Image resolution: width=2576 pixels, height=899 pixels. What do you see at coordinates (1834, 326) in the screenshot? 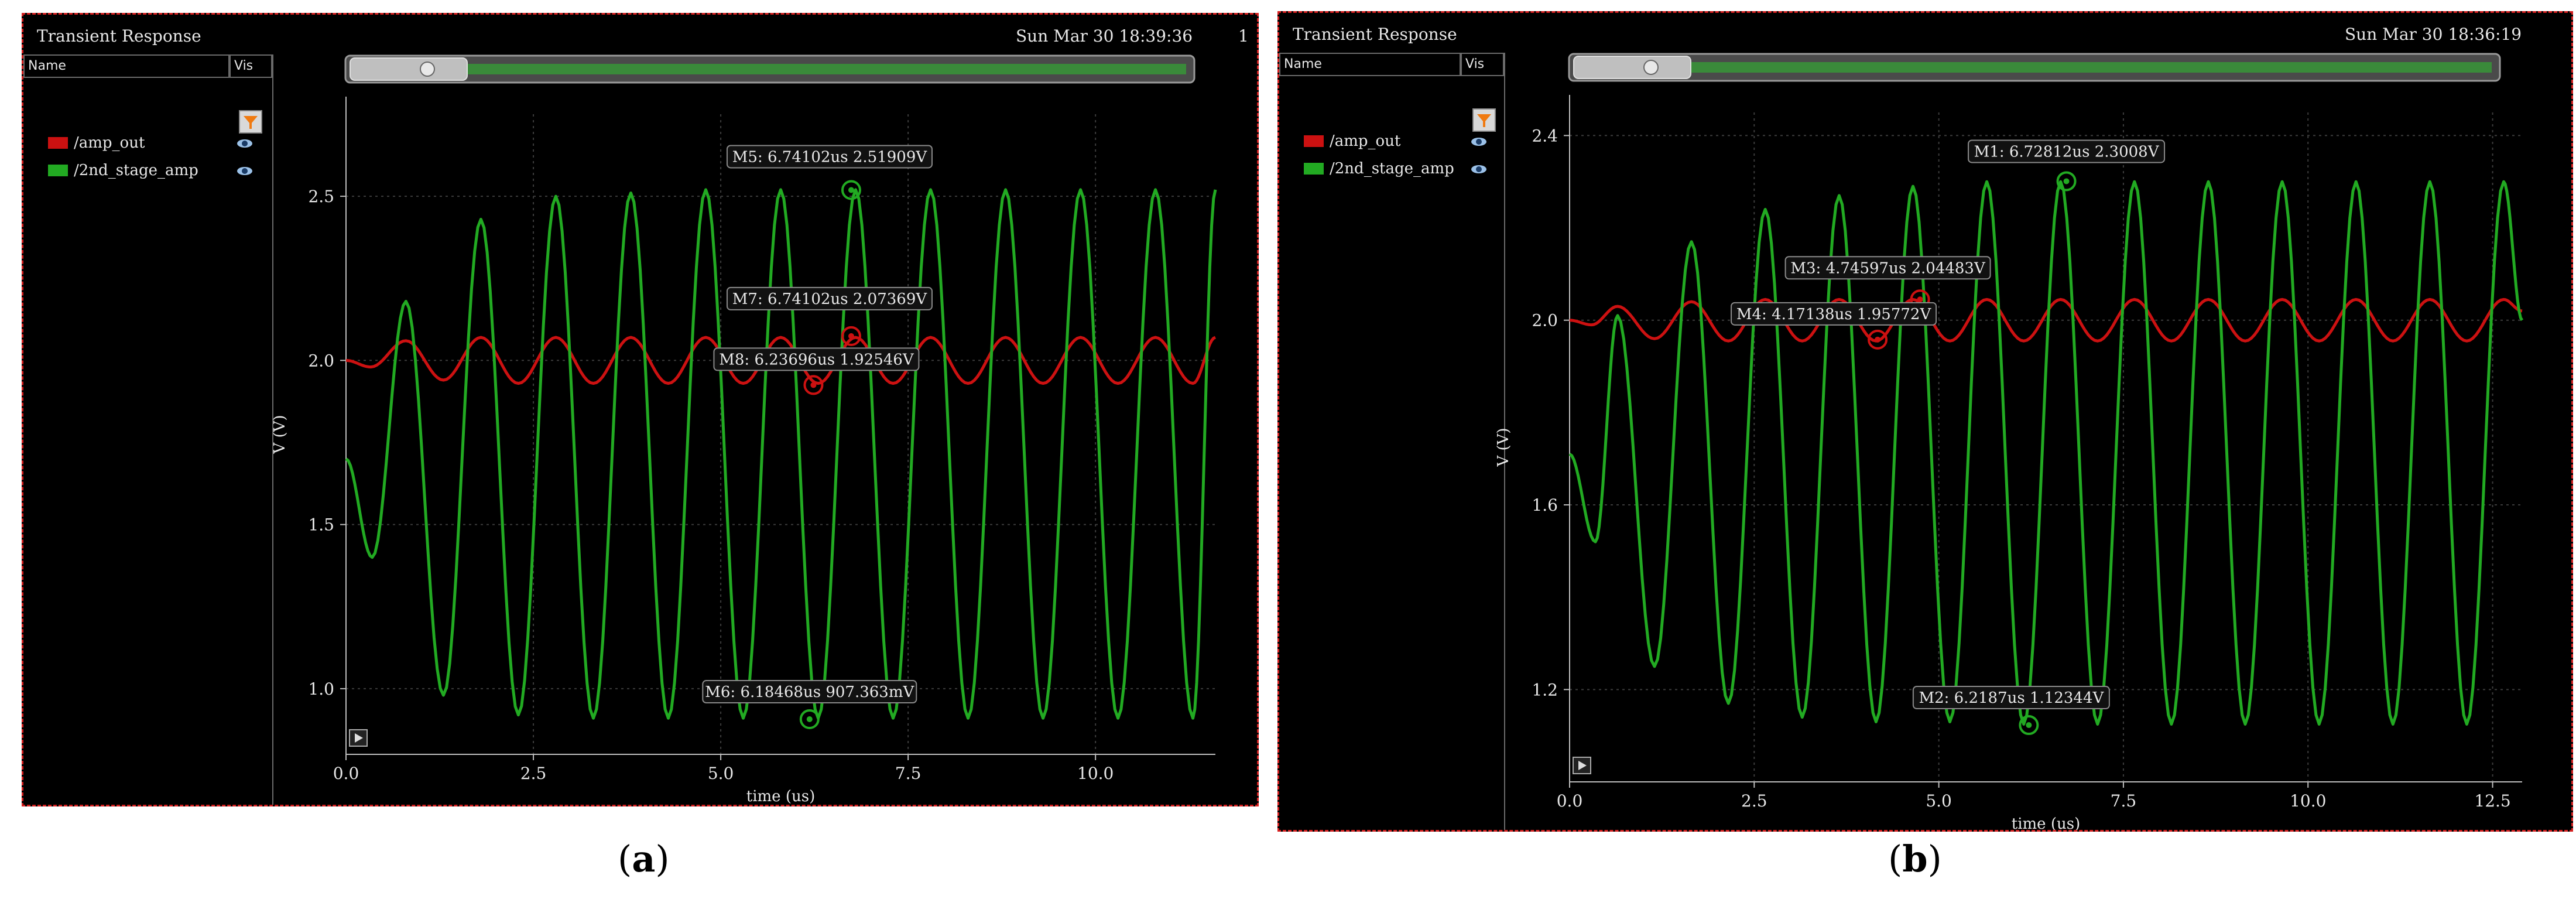
I see `marker: M4: 4.17138us 1.95772V` at bounding box center [1834, 326].